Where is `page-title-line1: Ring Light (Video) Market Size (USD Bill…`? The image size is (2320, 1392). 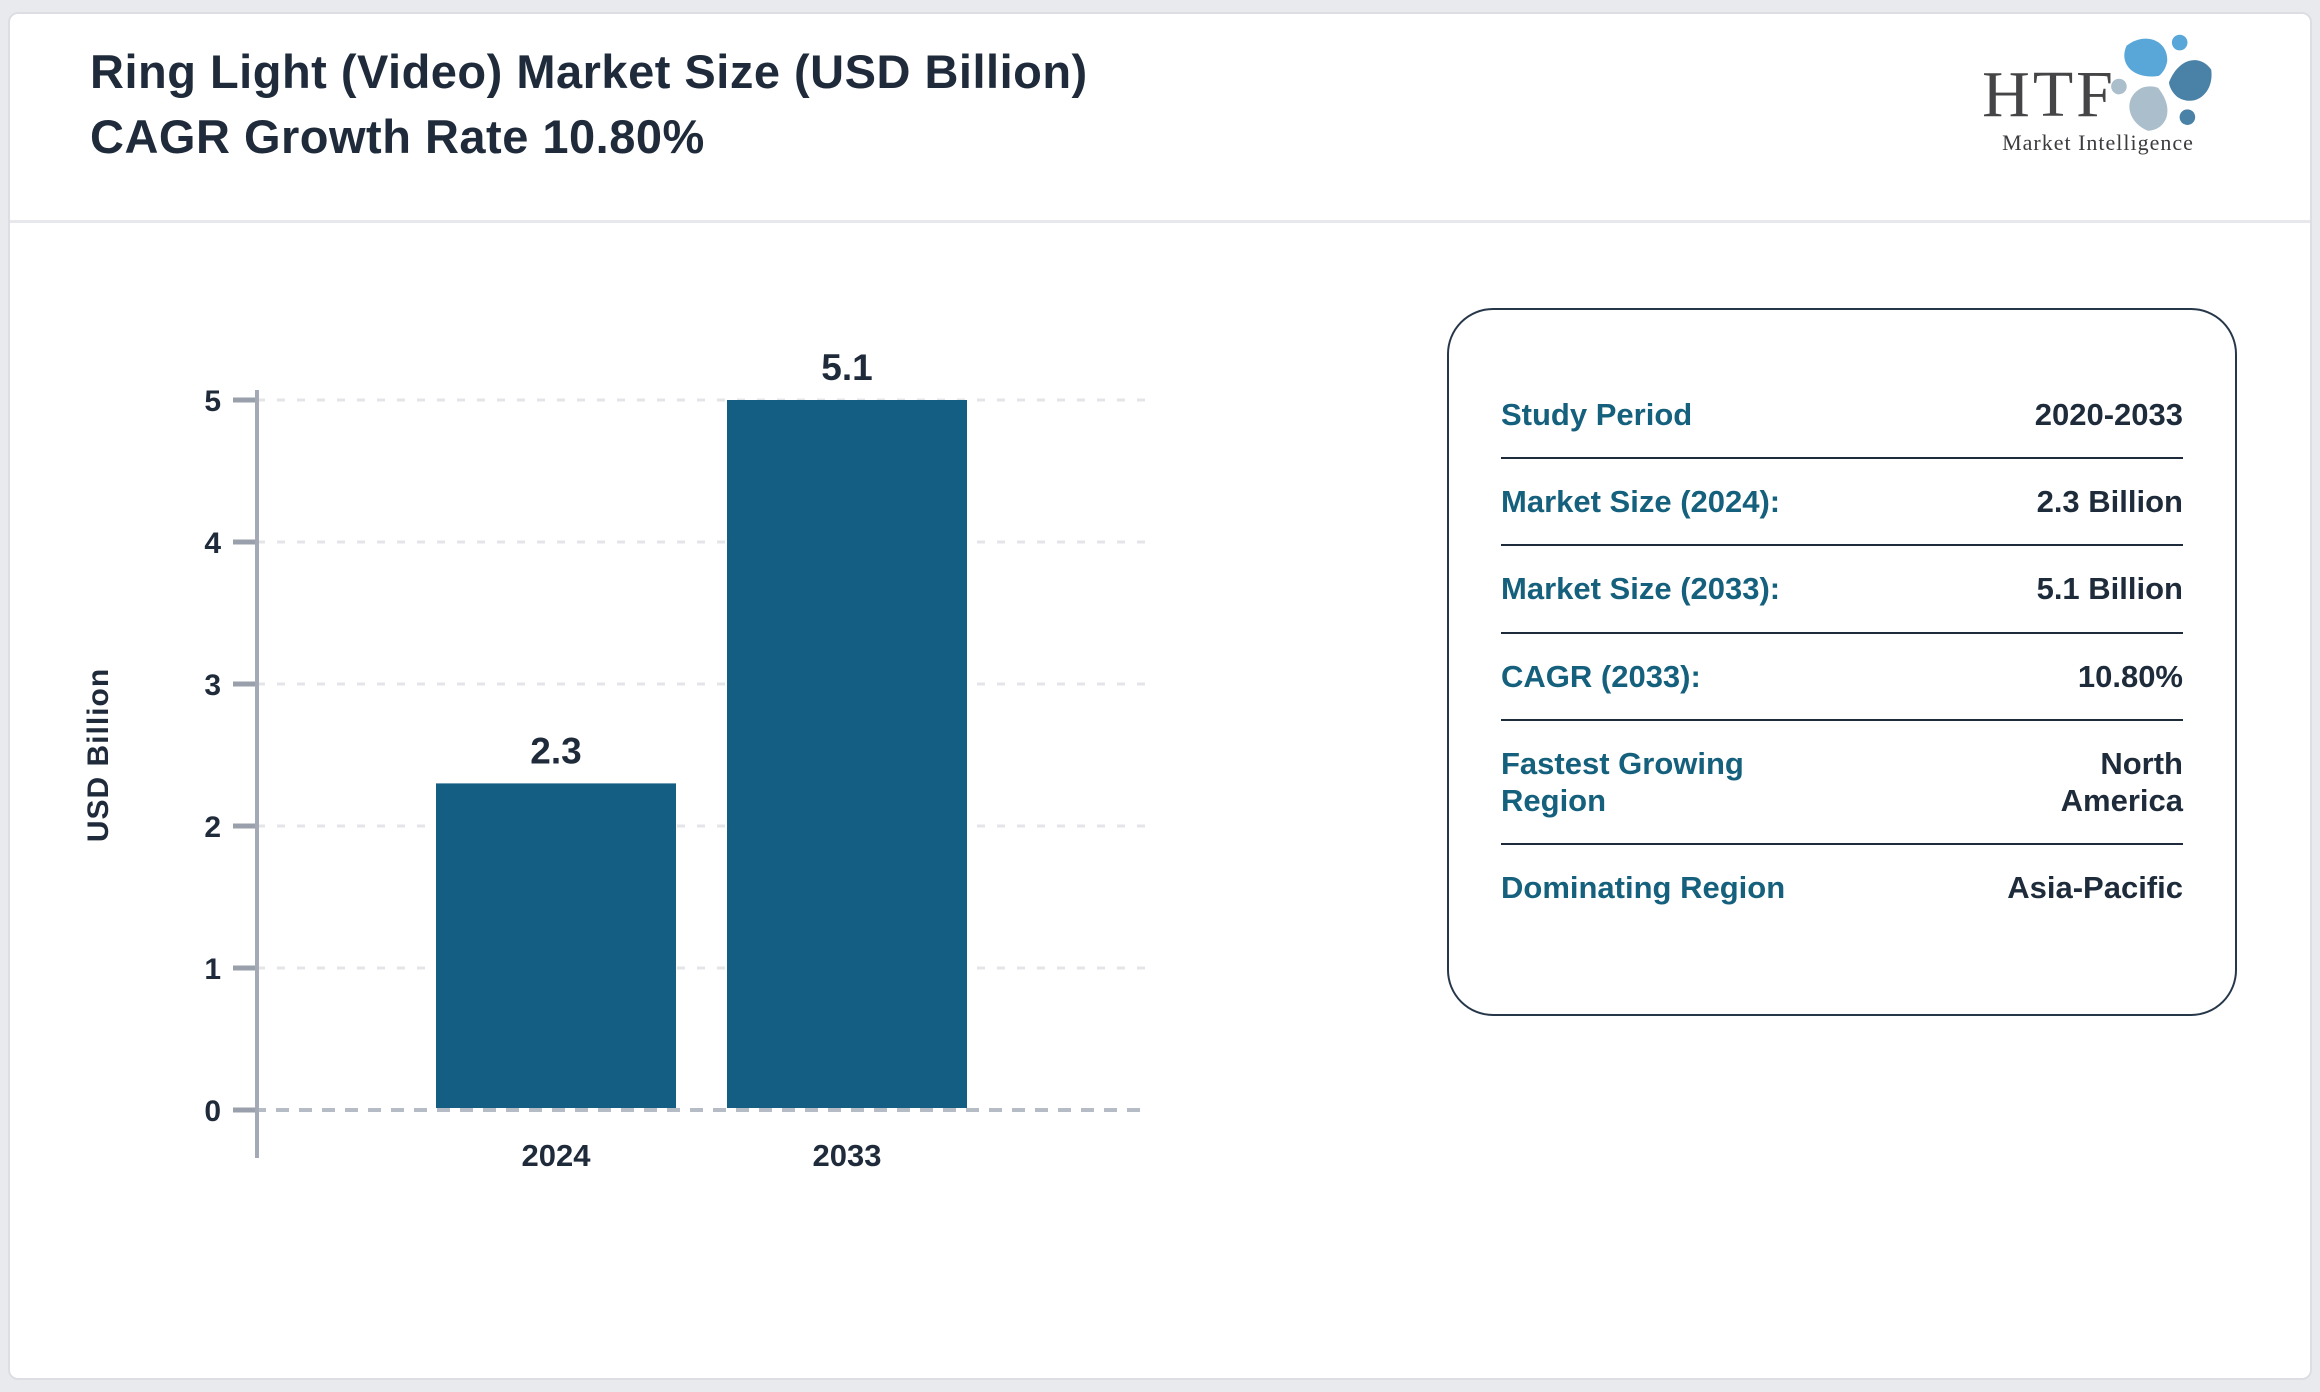
page-title-line1: Ring Light (Video) Market Size (USD Bill… is located at coordinates (589, 71).